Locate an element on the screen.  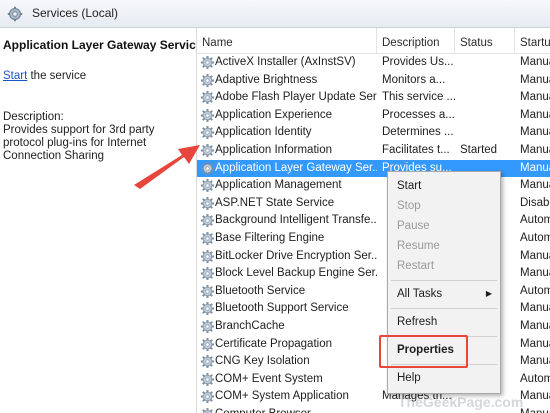
start-service-line: Start the service is located at coordinates (44, 76).